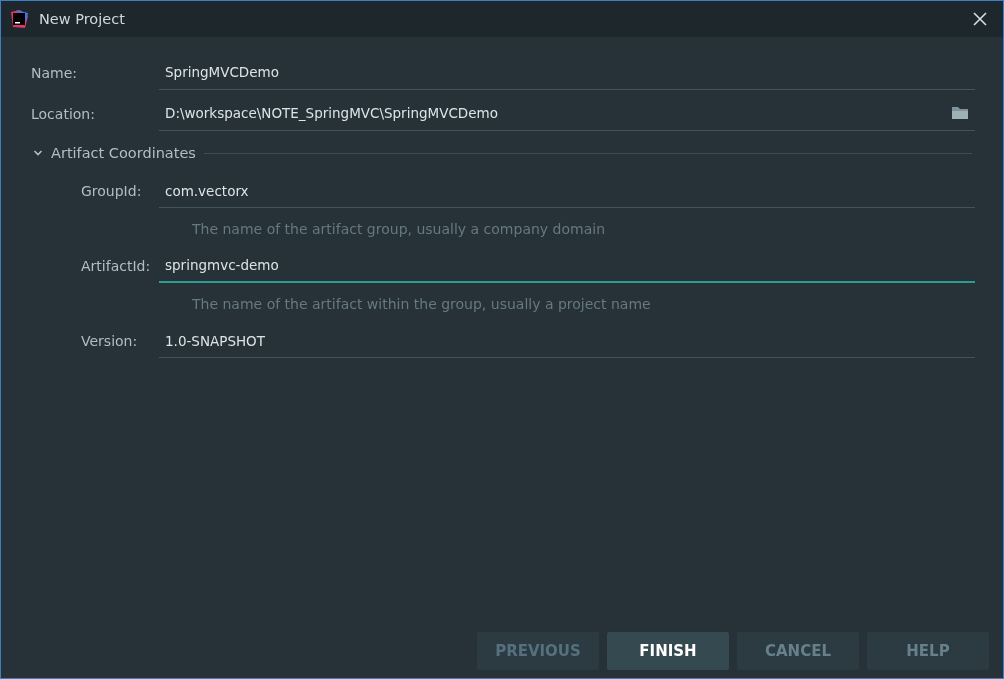  Describe the element at coordinates (398, 228) in the screenshot. I see `field-hint: The name of the artifact group, usually a company domain` at that location.